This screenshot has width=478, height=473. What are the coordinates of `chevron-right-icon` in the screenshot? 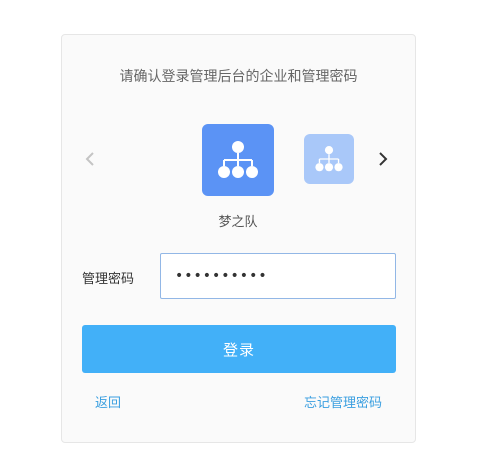 It's located at (383, 159).